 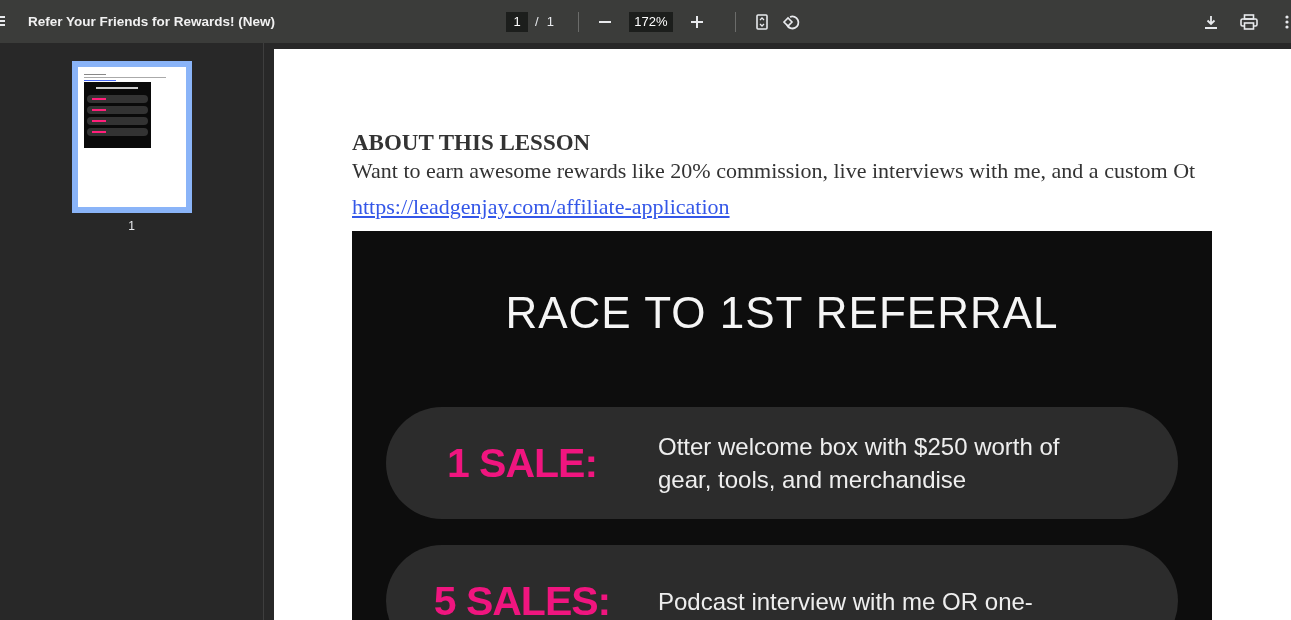 I want to click on affiliate-link: https://leadgenjay.com/affiliate-application, so click(x=541, y=207).